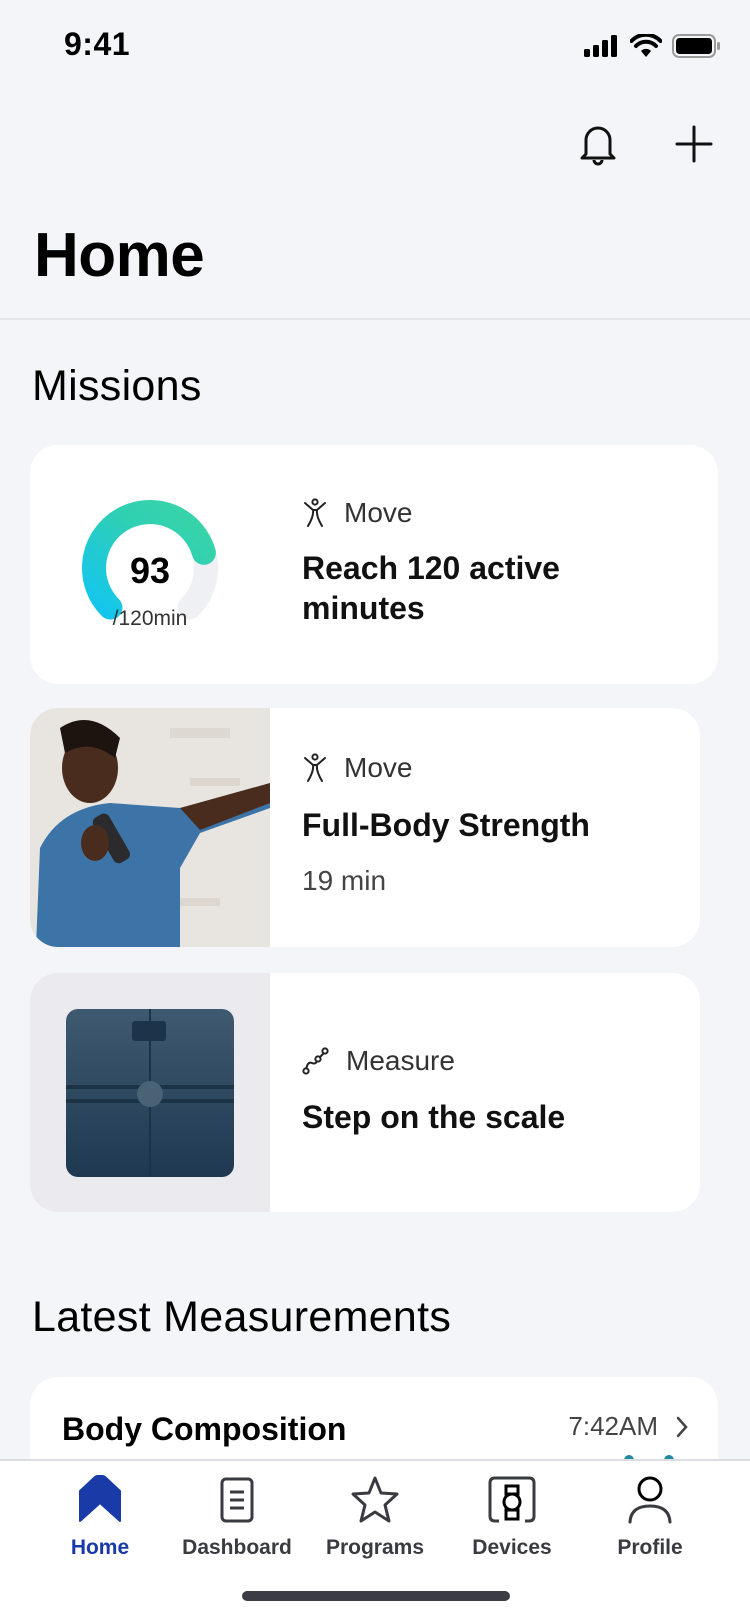  I want to click on bell-icon, so click(598, 146).